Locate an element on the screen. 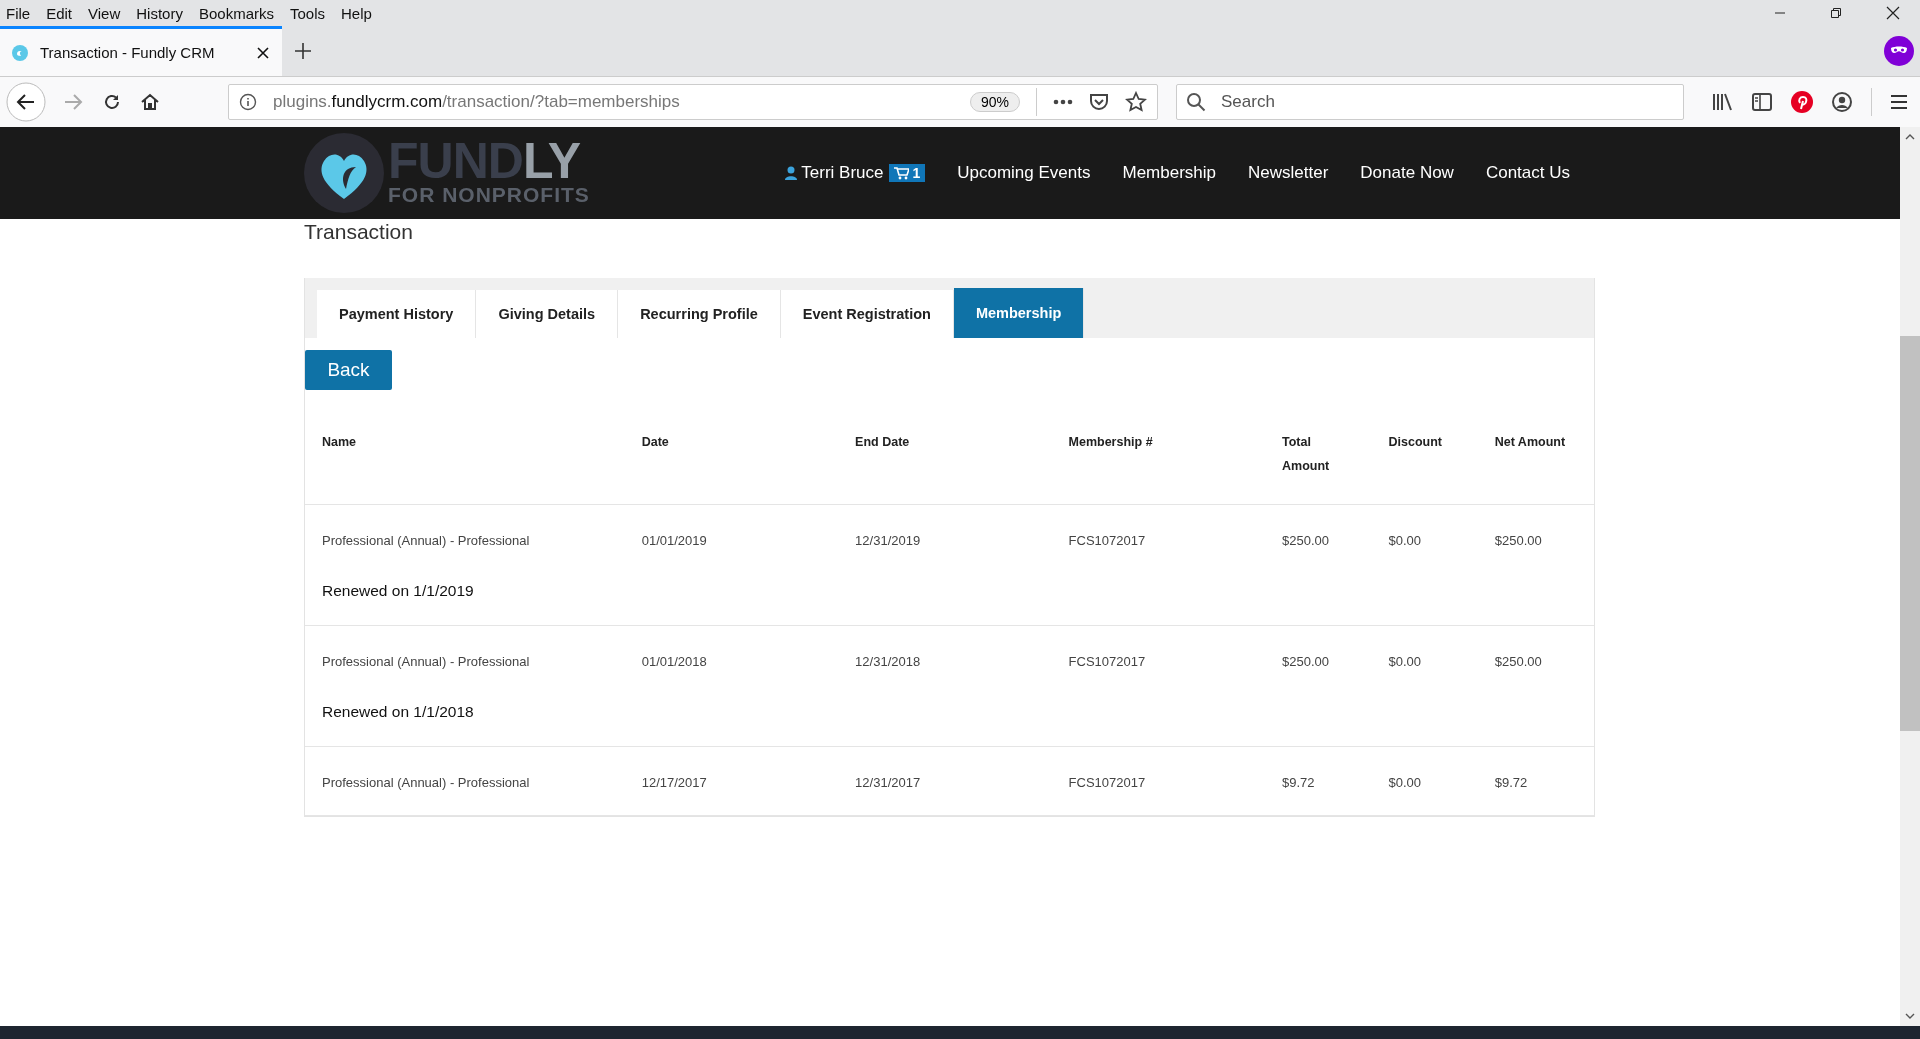  star-icon is located at coordinates (1136, 102).